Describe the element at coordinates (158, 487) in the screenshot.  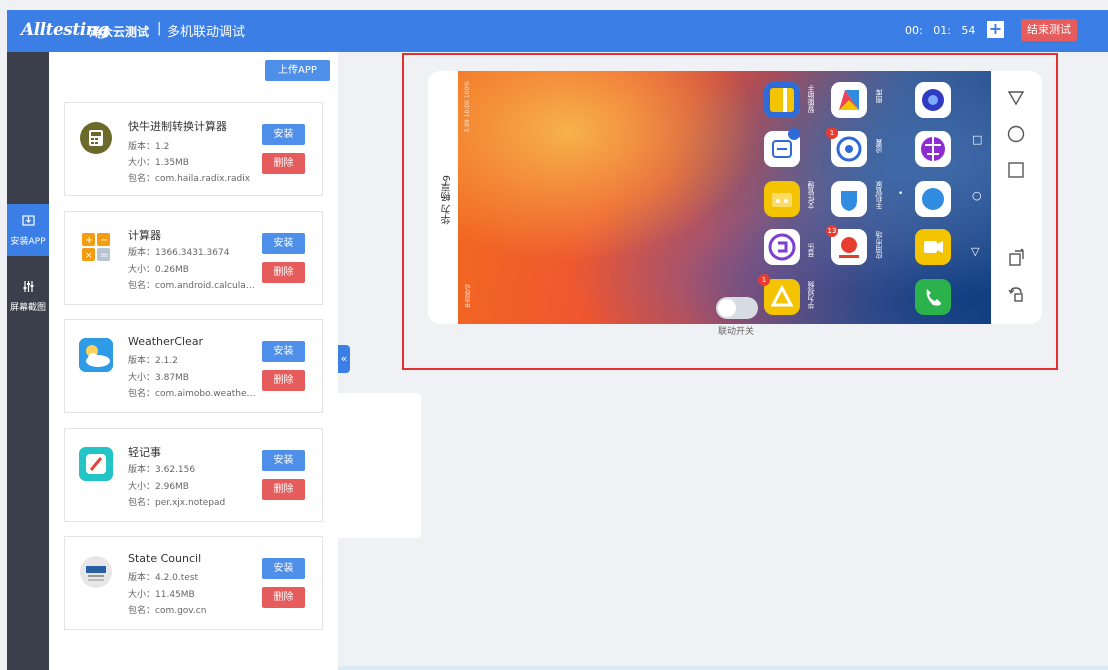
I see `app-size: 大小：2.96MB` at that location.